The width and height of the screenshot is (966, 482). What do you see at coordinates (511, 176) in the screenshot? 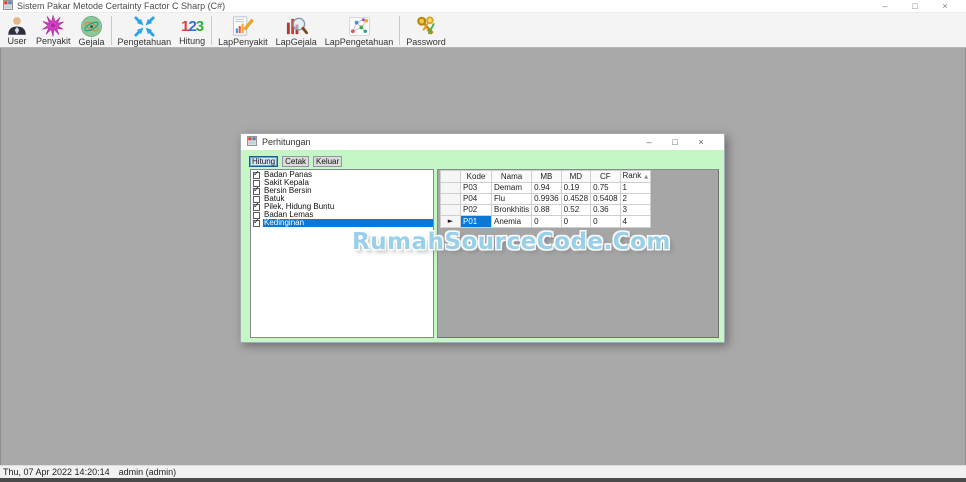
I see `grid-column-header-nama: Nama` at bounding box center [511, 176].